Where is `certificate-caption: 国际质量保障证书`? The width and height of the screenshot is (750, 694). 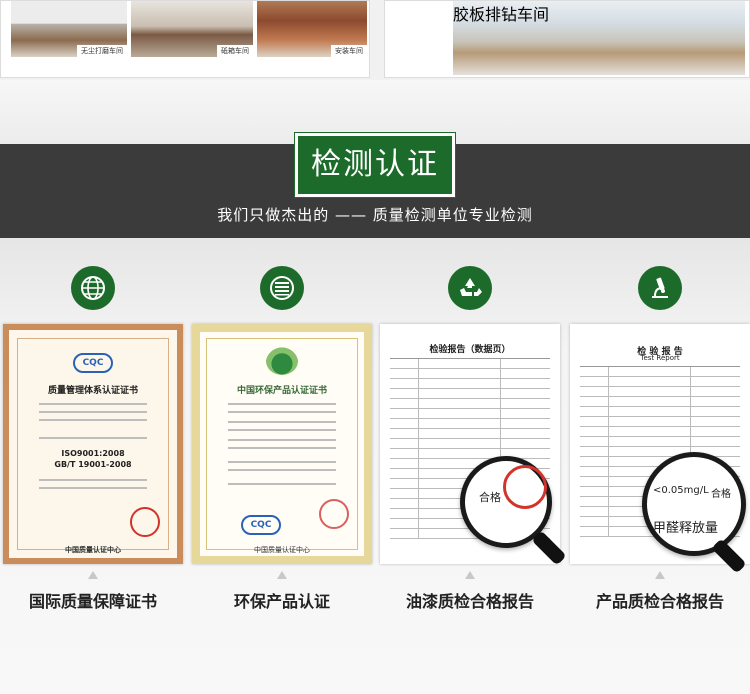
certificate-caption: 国际质量保障证书 is located at coordinates (92, 601).